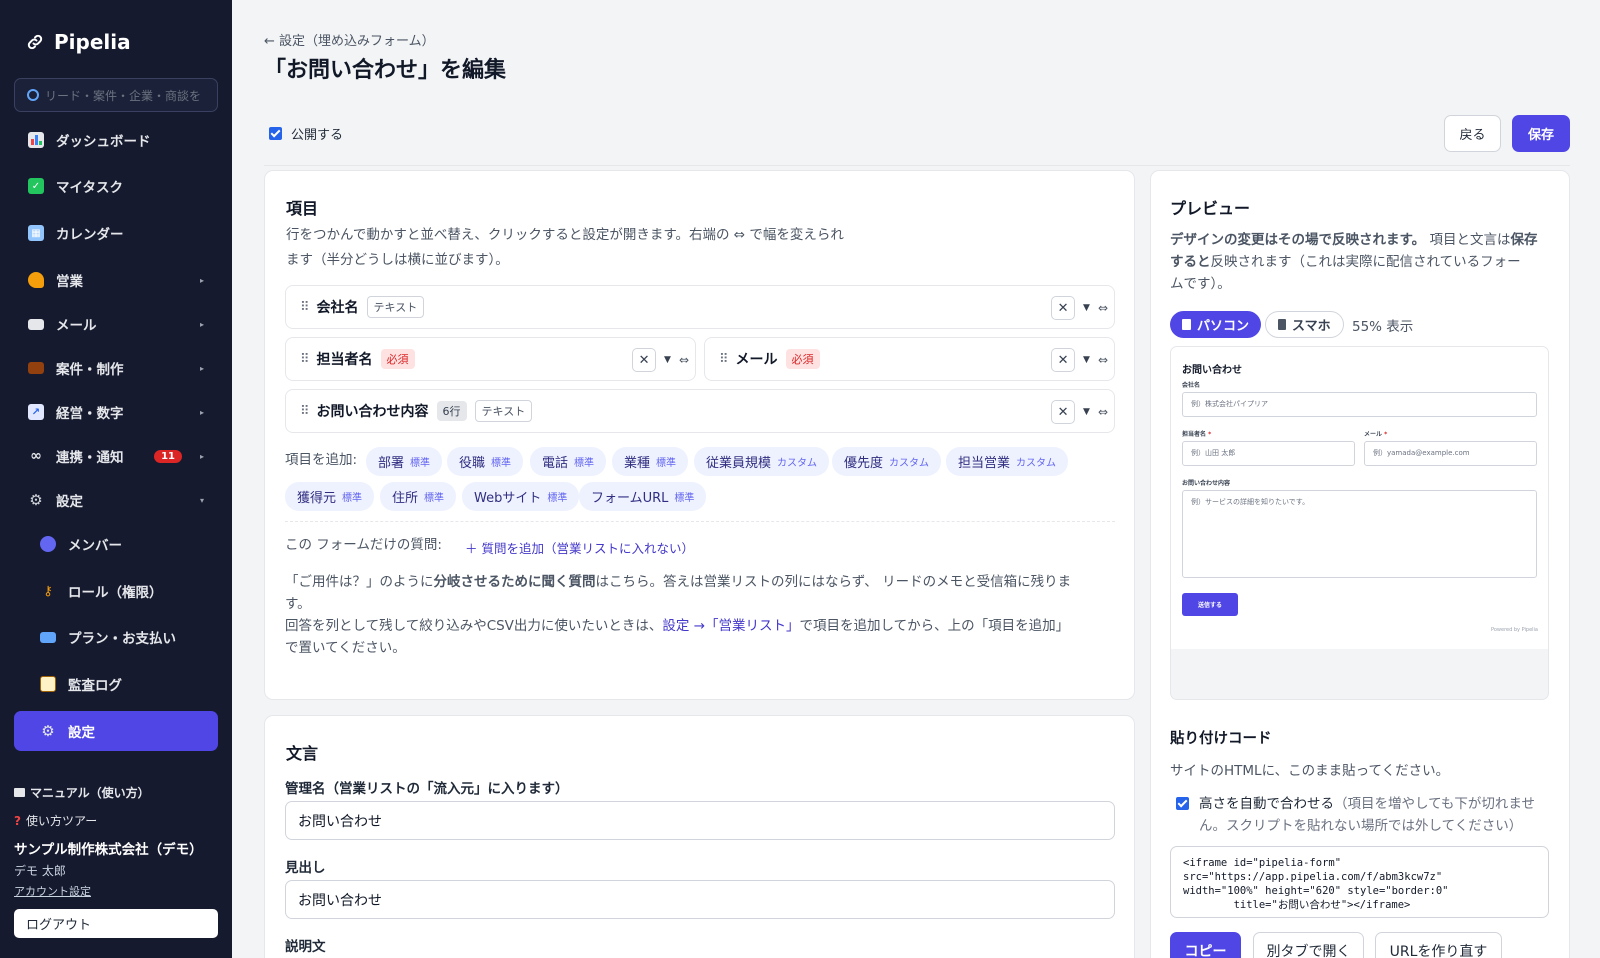 This screenshot has width=1600, height=958. Describe the element at coordinates (116, 731) in the screenshot. I see `sidebar-sub-settings-active: ⚙ 設定` at that location.